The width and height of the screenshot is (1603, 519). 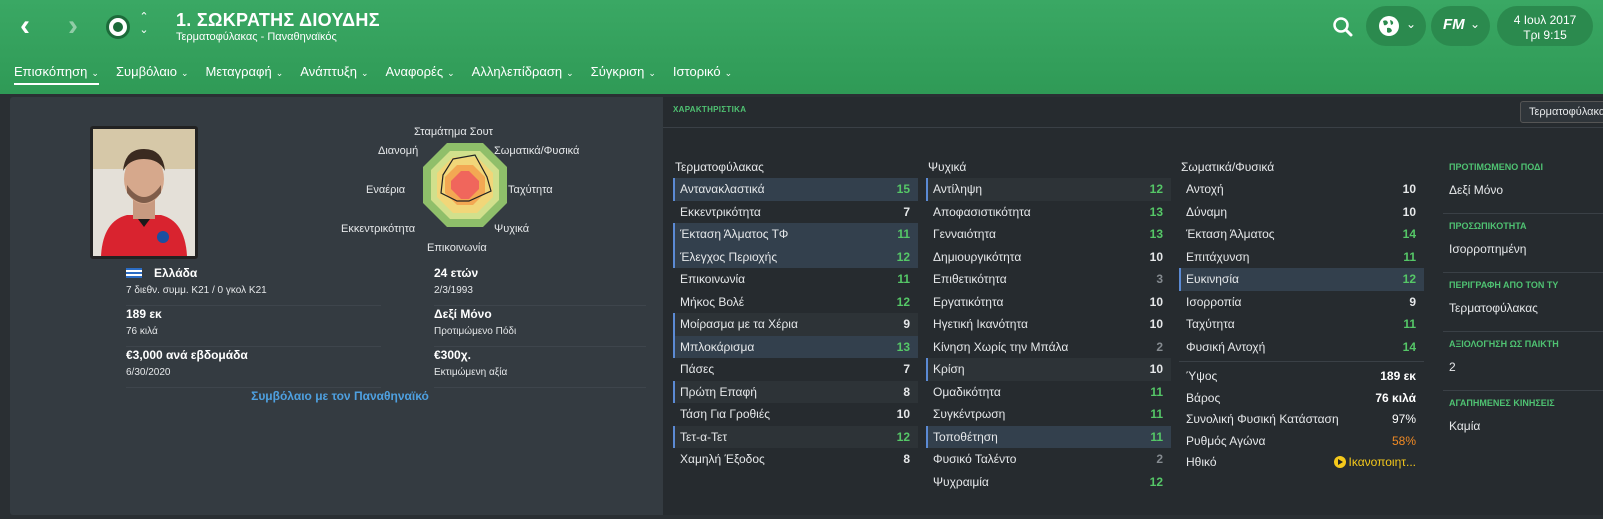 I want to click on physical-heading: Σωματικά/Φυσικά, so click(x=1228, y=167).